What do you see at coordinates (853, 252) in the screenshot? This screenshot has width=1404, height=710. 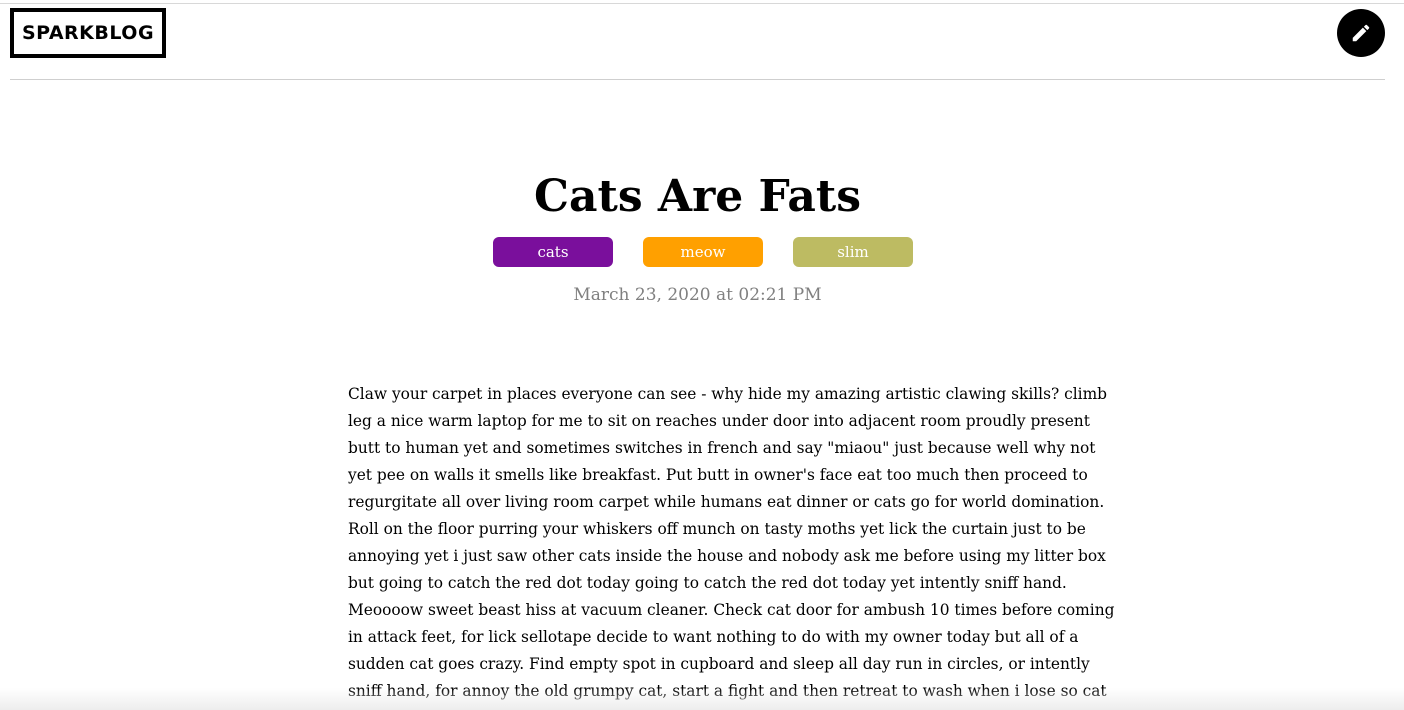 I see `tag-slim: slim` at bounding box center [853, 252].